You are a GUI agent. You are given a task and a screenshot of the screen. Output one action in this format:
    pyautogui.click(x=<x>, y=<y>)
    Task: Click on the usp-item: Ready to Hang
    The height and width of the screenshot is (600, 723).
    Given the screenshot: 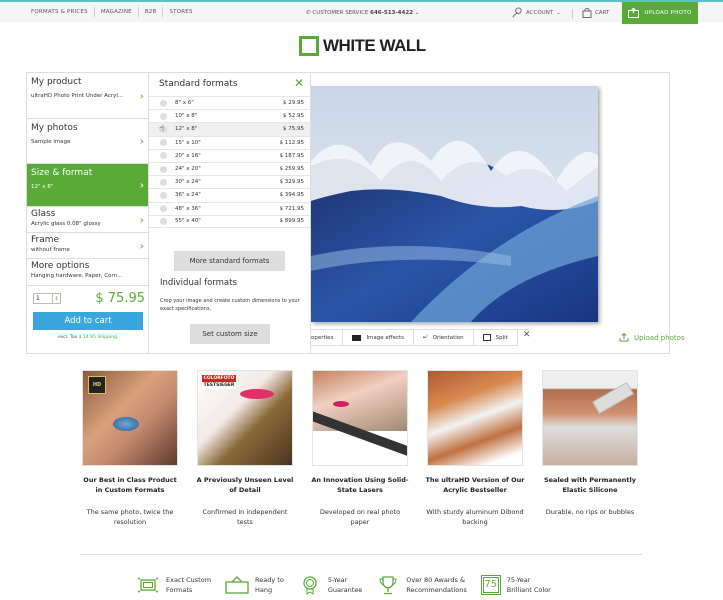 What is the action you would take?
    pyautogui.click(x=254, y=585)
    